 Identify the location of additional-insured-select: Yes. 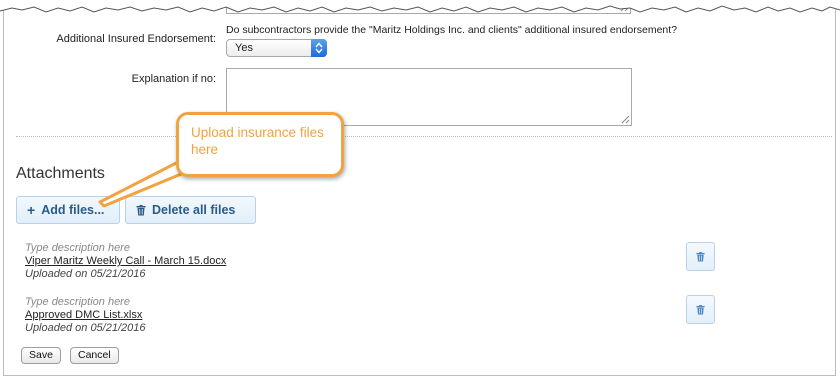
(276, 48).